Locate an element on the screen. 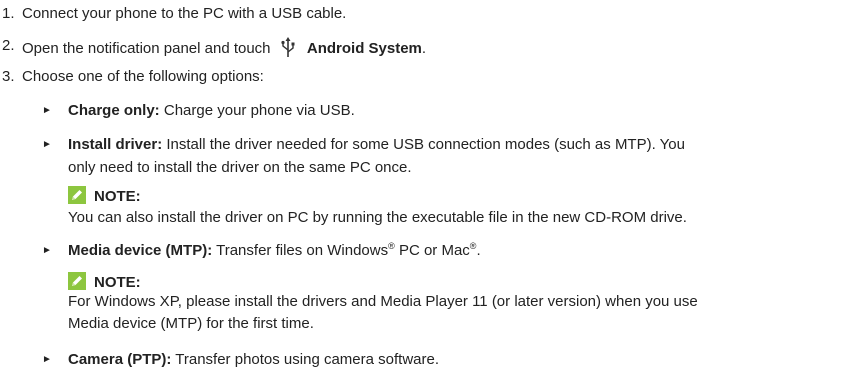 The width and height of the screenshot is (859, 377). step-number: 2. is located at coordinates (8, 45).